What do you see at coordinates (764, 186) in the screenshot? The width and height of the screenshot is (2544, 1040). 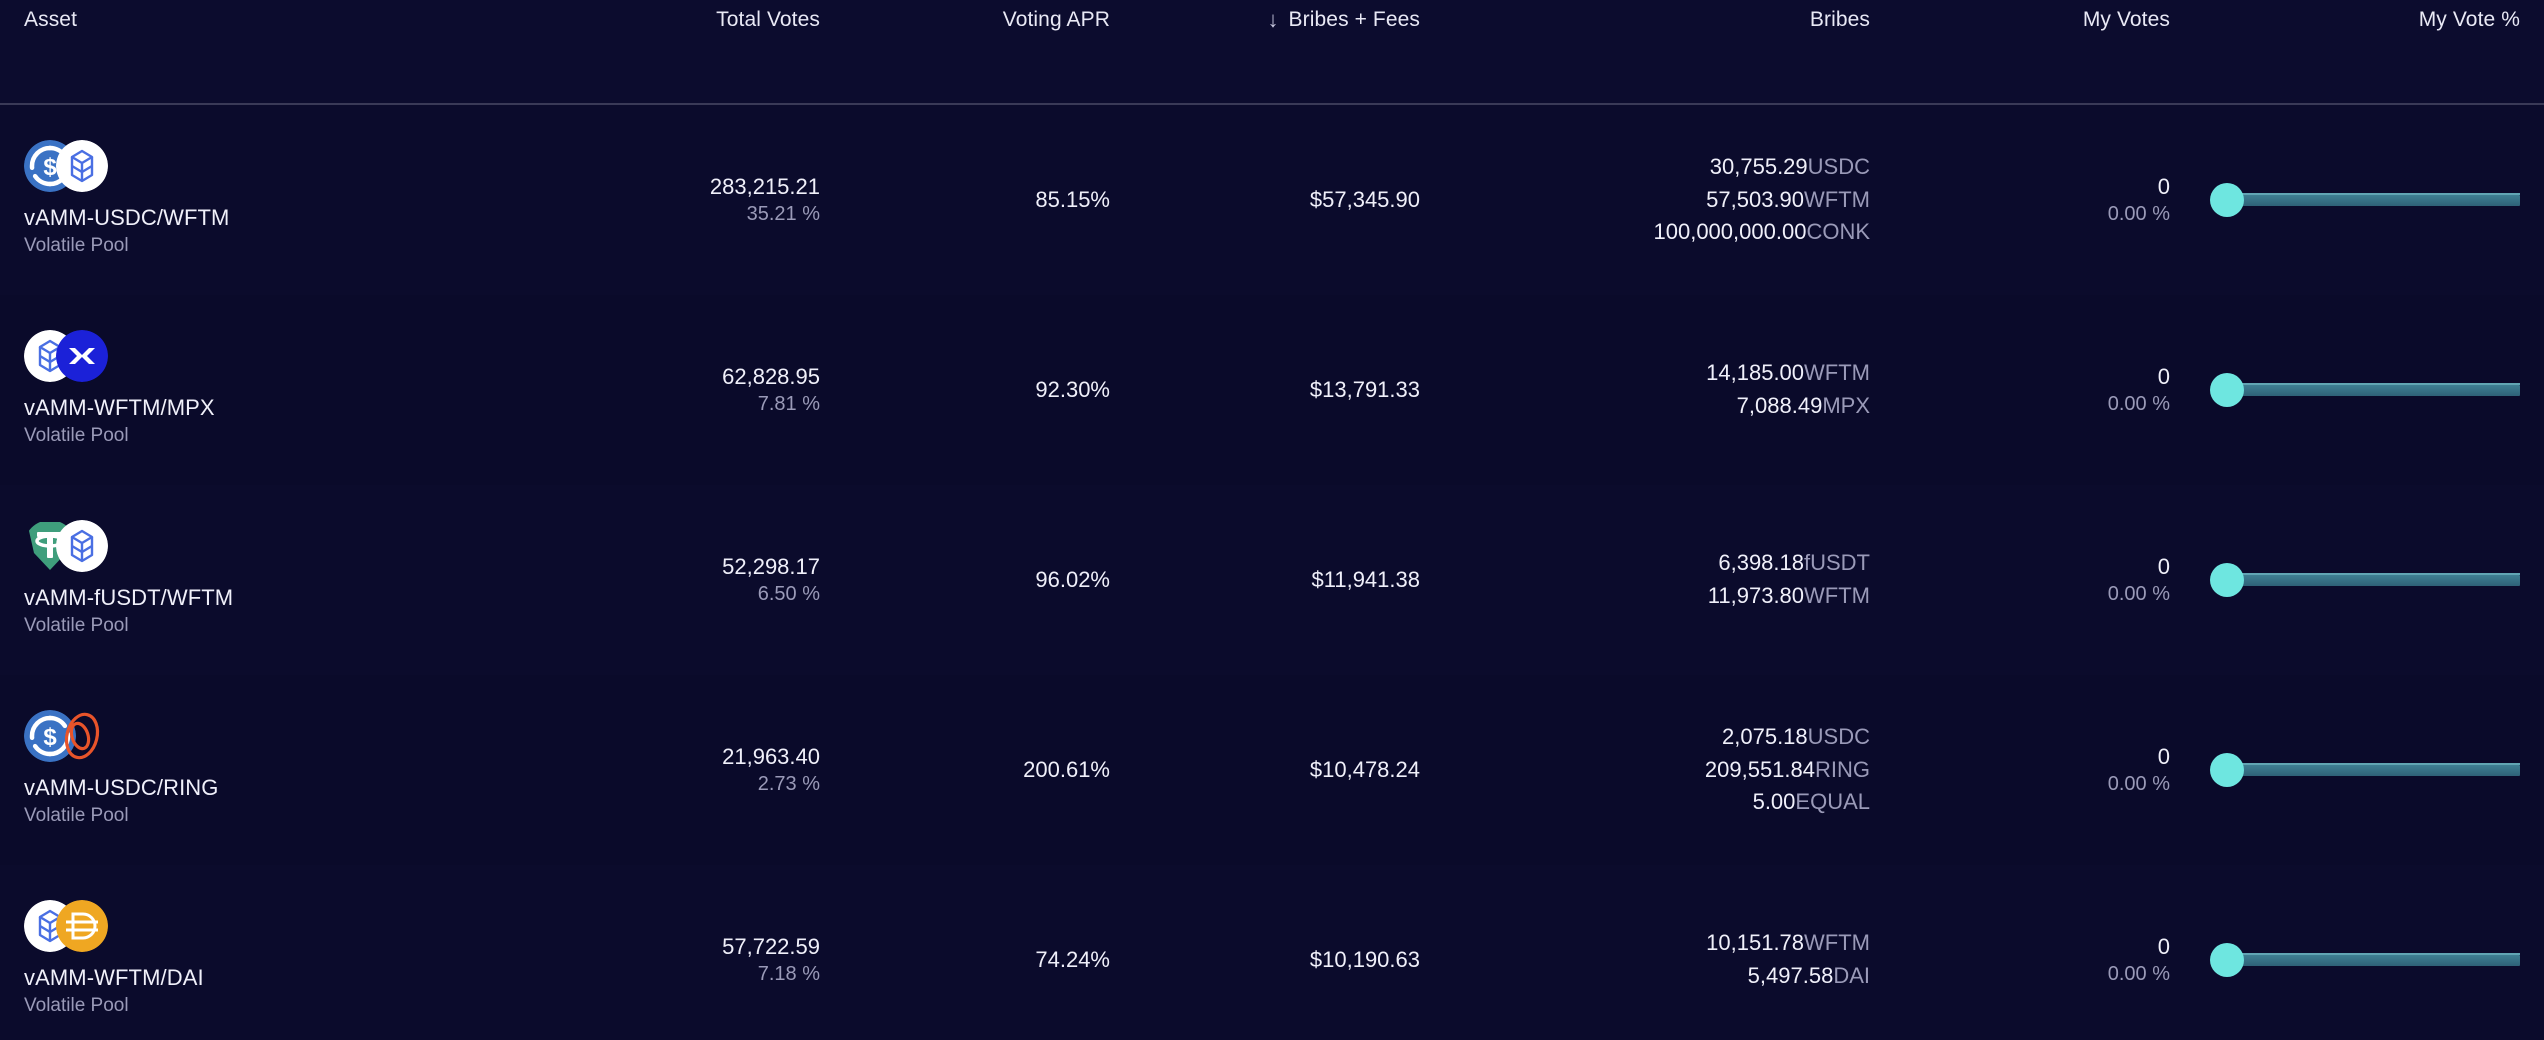 I see `total-votes-value: 283,215.21` at bounding box center [764, 186].